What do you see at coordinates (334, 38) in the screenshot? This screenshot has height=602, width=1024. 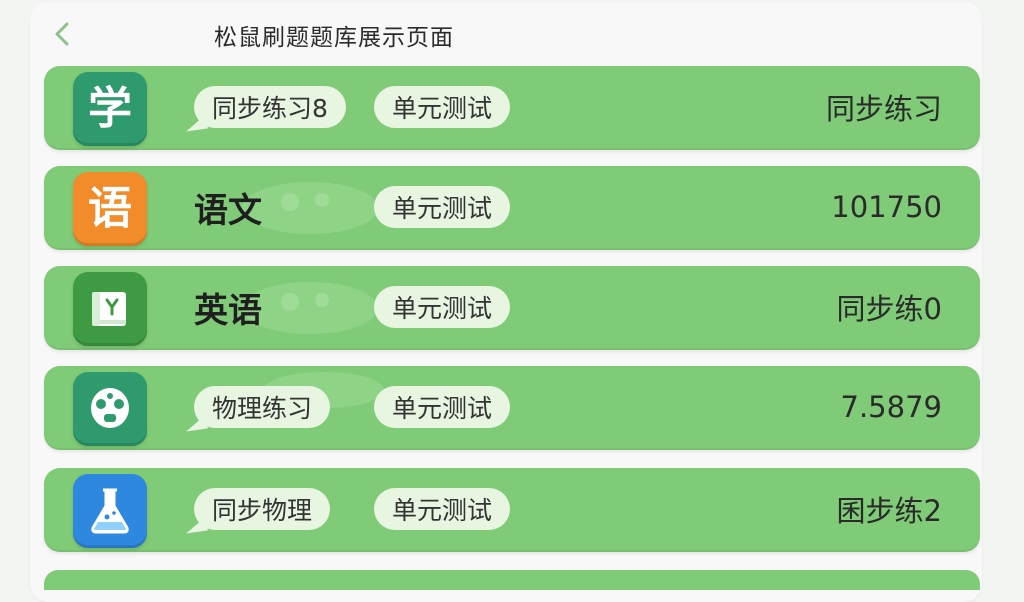 I see `page-title: 松鼠刷题题库展示页面` at bounding box center [334, 38].